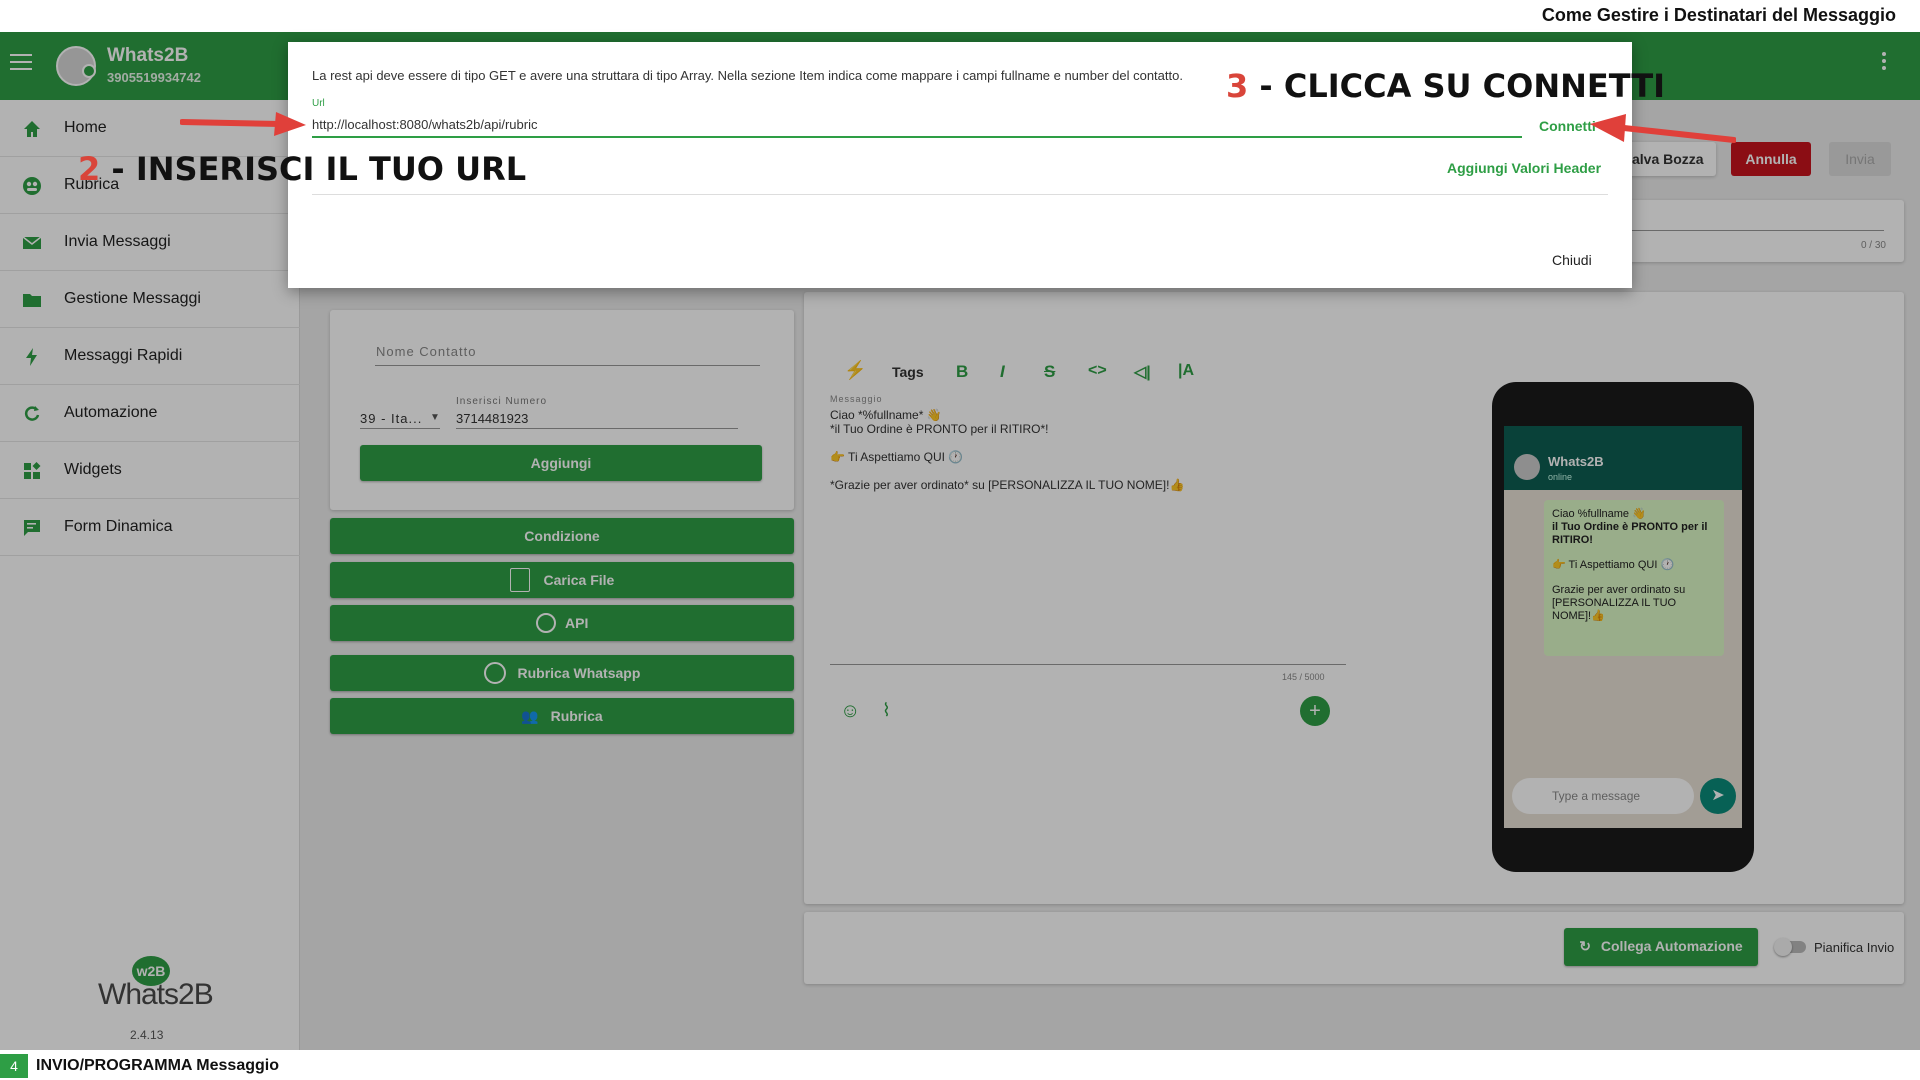 The height and width of the screenshot is (1080, 1920). I want to click on annotation-step-3-text: - CLICCA SU CONNETTI, so click(1457, 86).